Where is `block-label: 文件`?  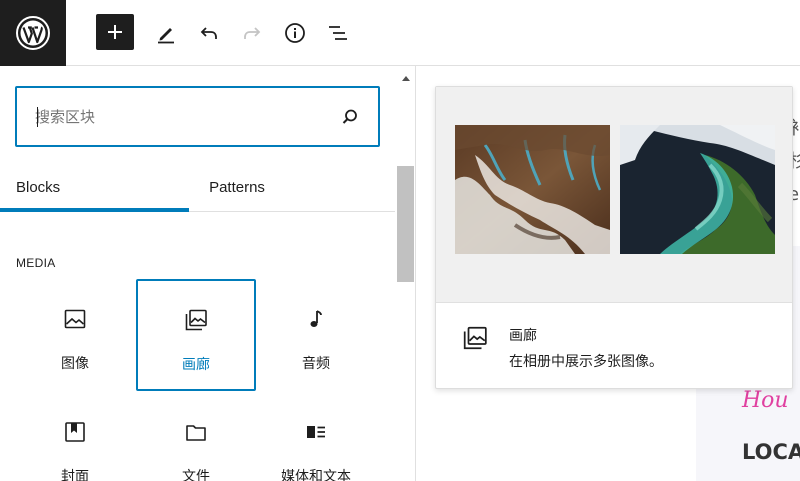 block-label: 文件 is located at coordinates (196, 475).